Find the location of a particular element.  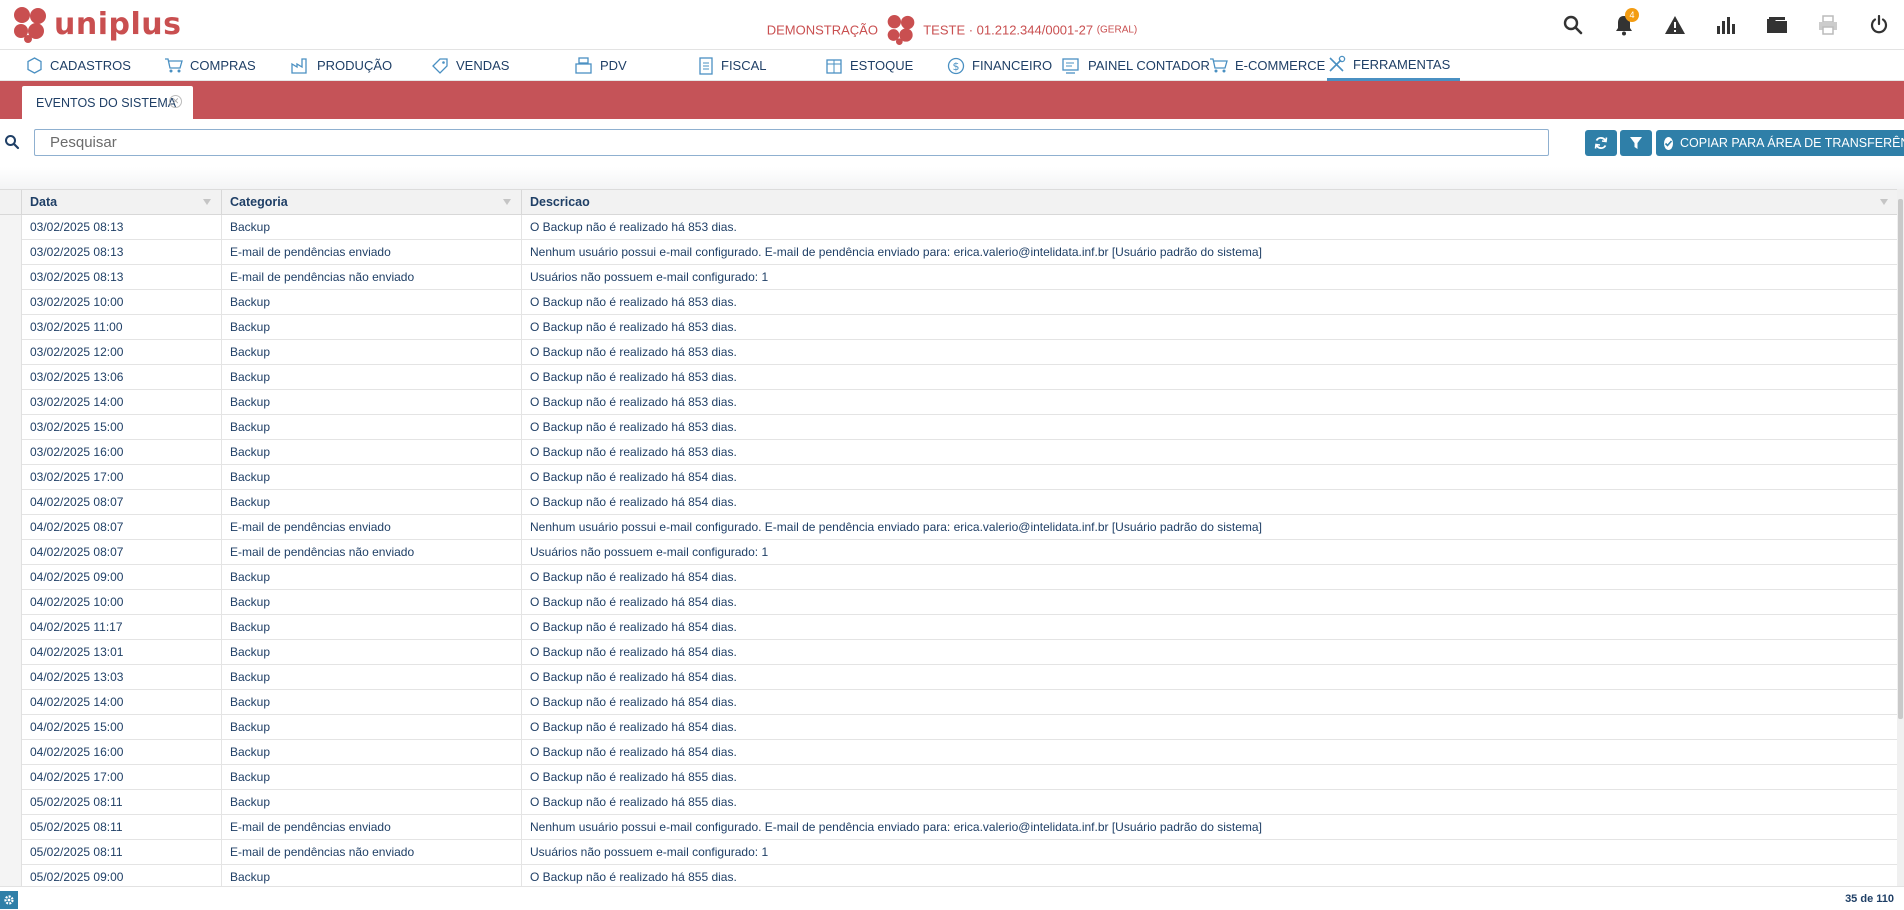

menu-item-painel-contador: PAINEL CONTADOR is located at coordinates (1136, 65).